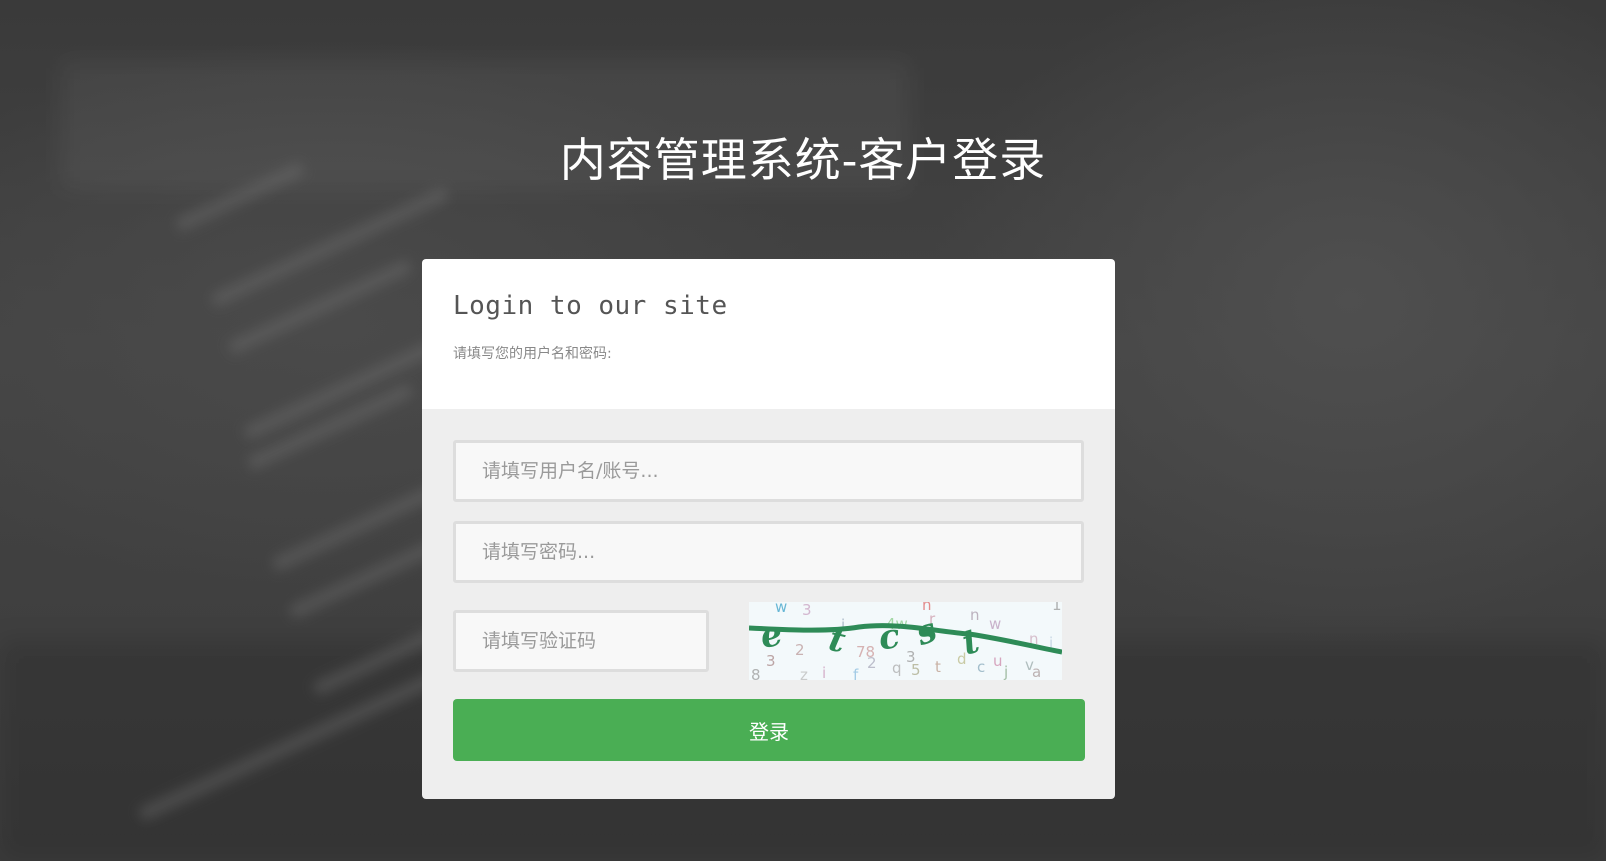  Describe the element at coordinates (1005, 671) in the screenshot. I see `svg-text: j` at that location.